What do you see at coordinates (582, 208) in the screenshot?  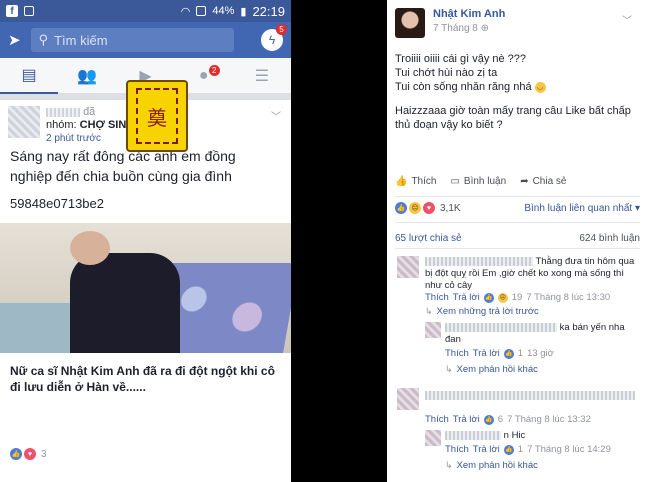 I see `comment-sort-dropdown: Bình luận liên quan nhất ▾` at bounding box center [582, 208].